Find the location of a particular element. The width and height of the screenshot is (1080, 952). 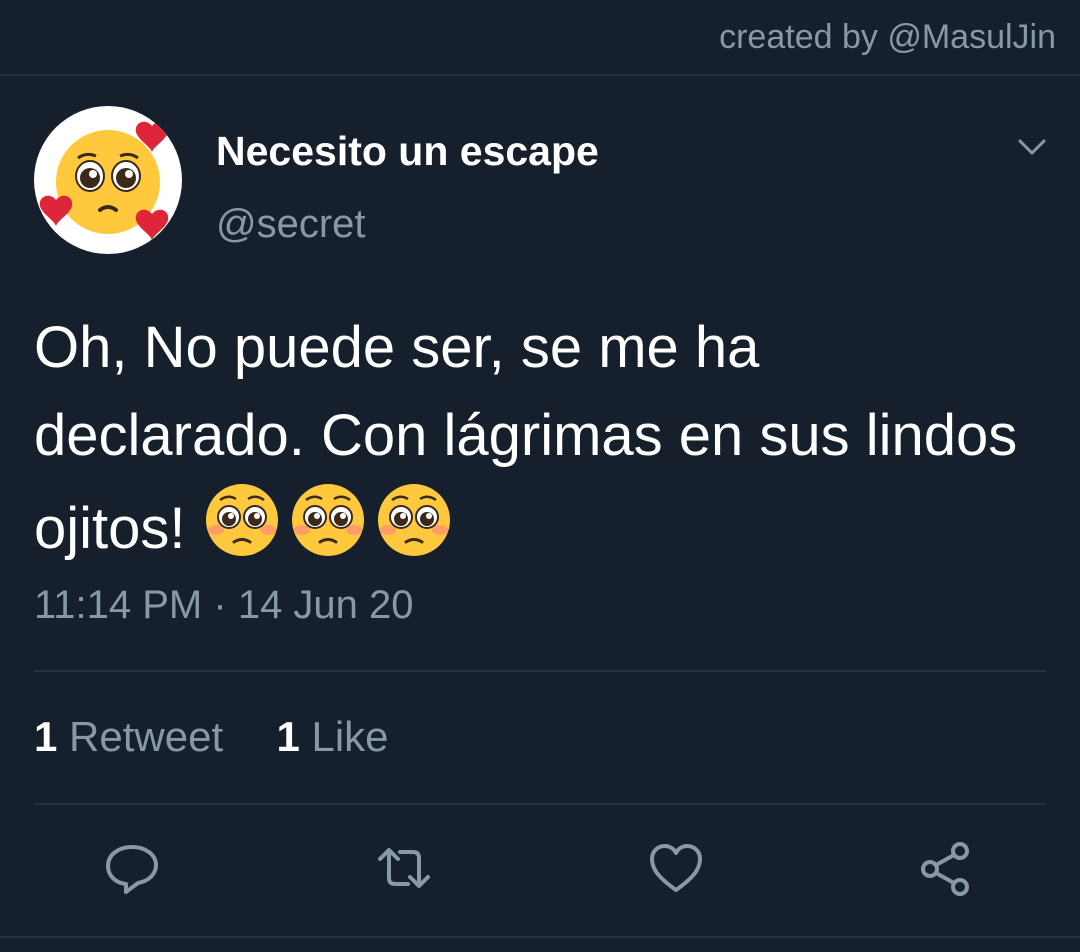

avatar is located at coordinates (108, 180).